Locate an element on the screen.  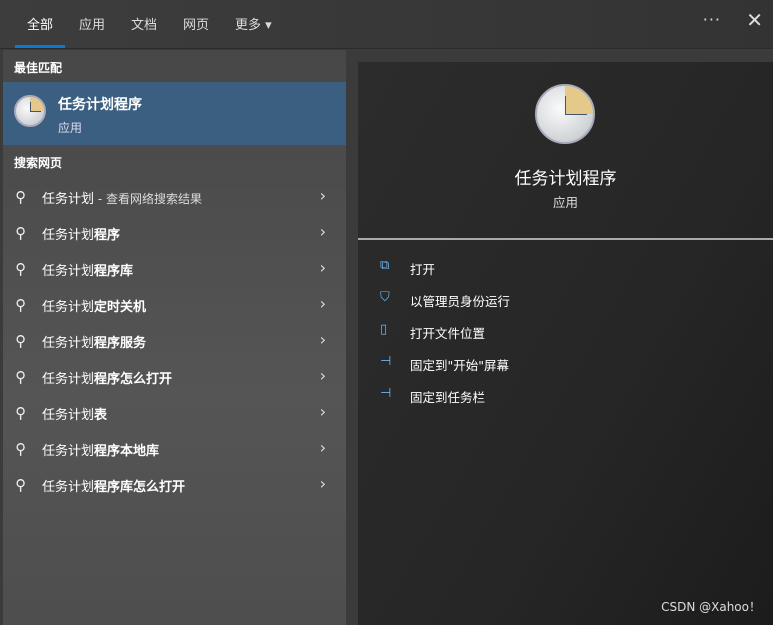
web-search-label: 任务计划程序本地库 is located at coordinates (101, 451).